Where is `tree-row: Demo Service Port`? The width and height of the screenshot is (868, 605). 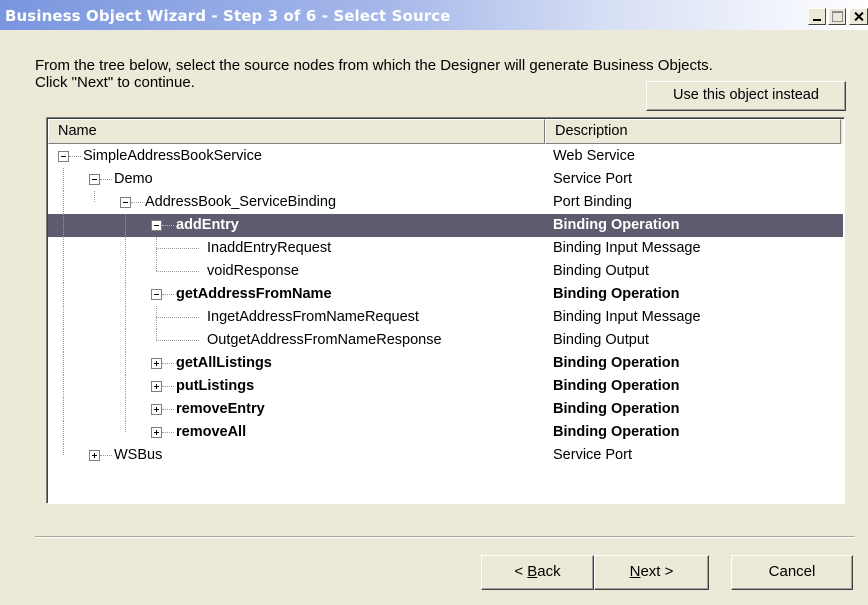 tree-row: Demo Service Port is located at coordinates (445, 179).